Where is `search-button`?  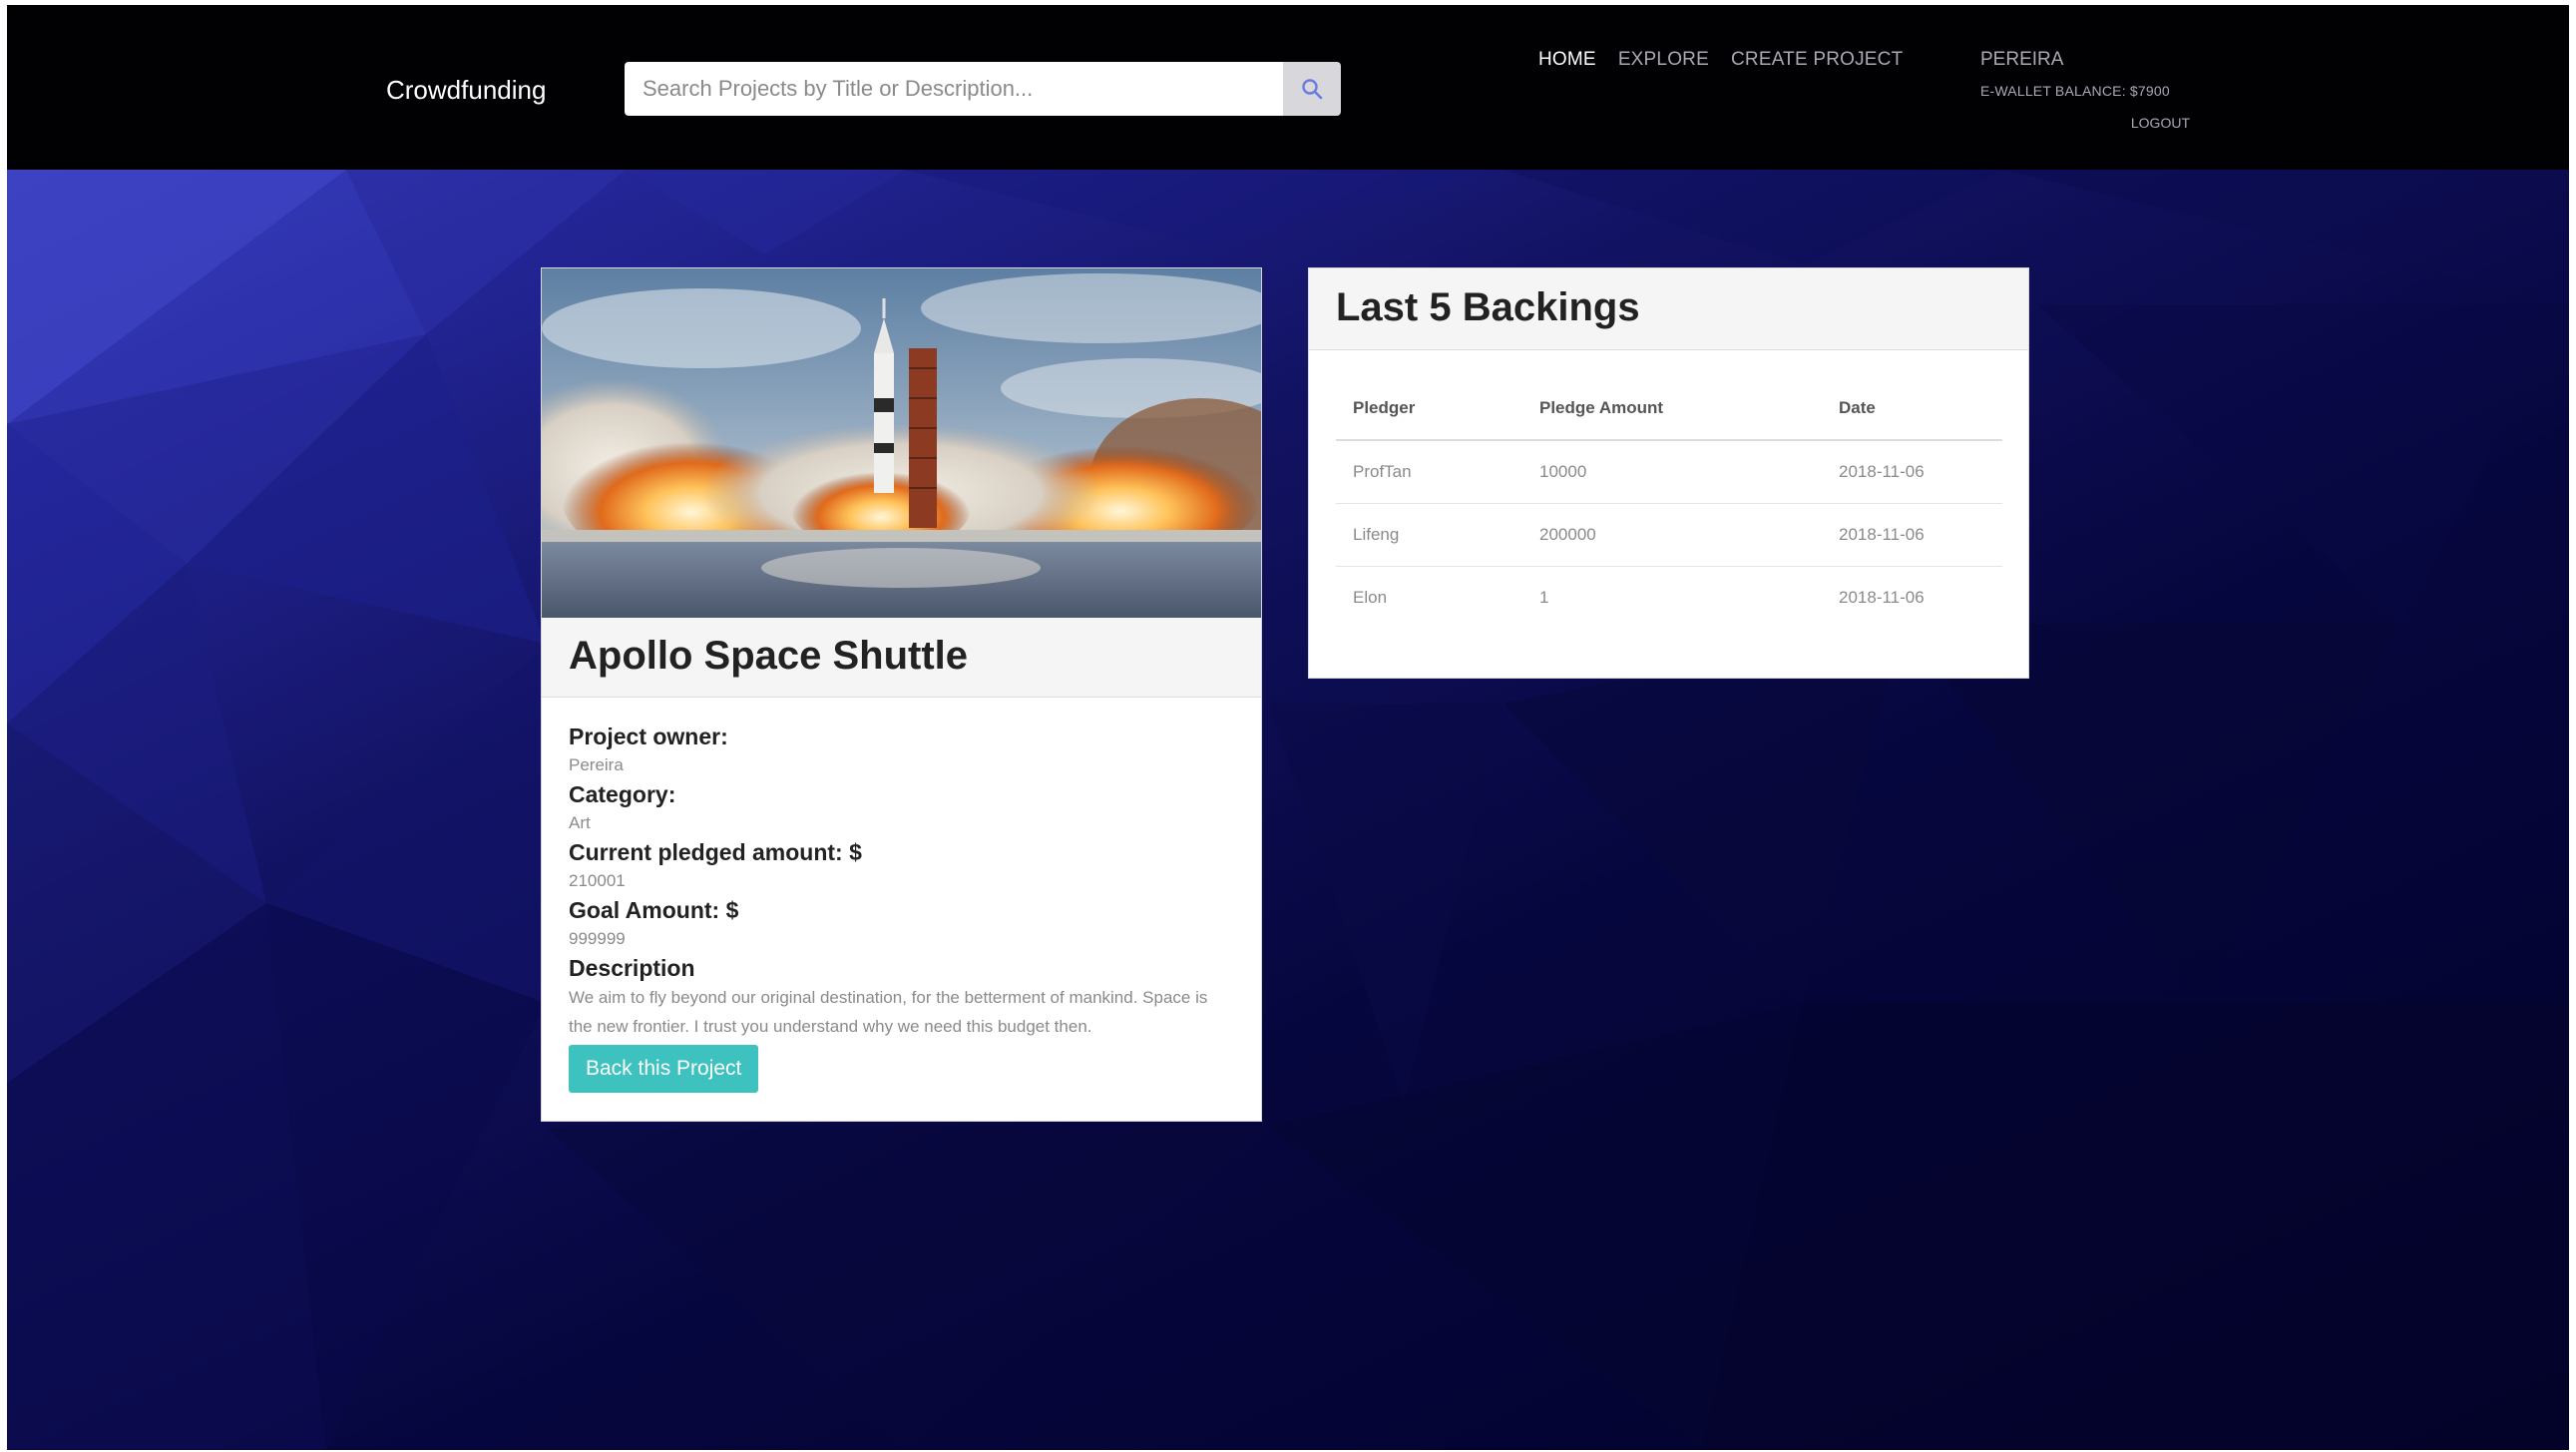
search-button is located at coordinates (1312, 89).